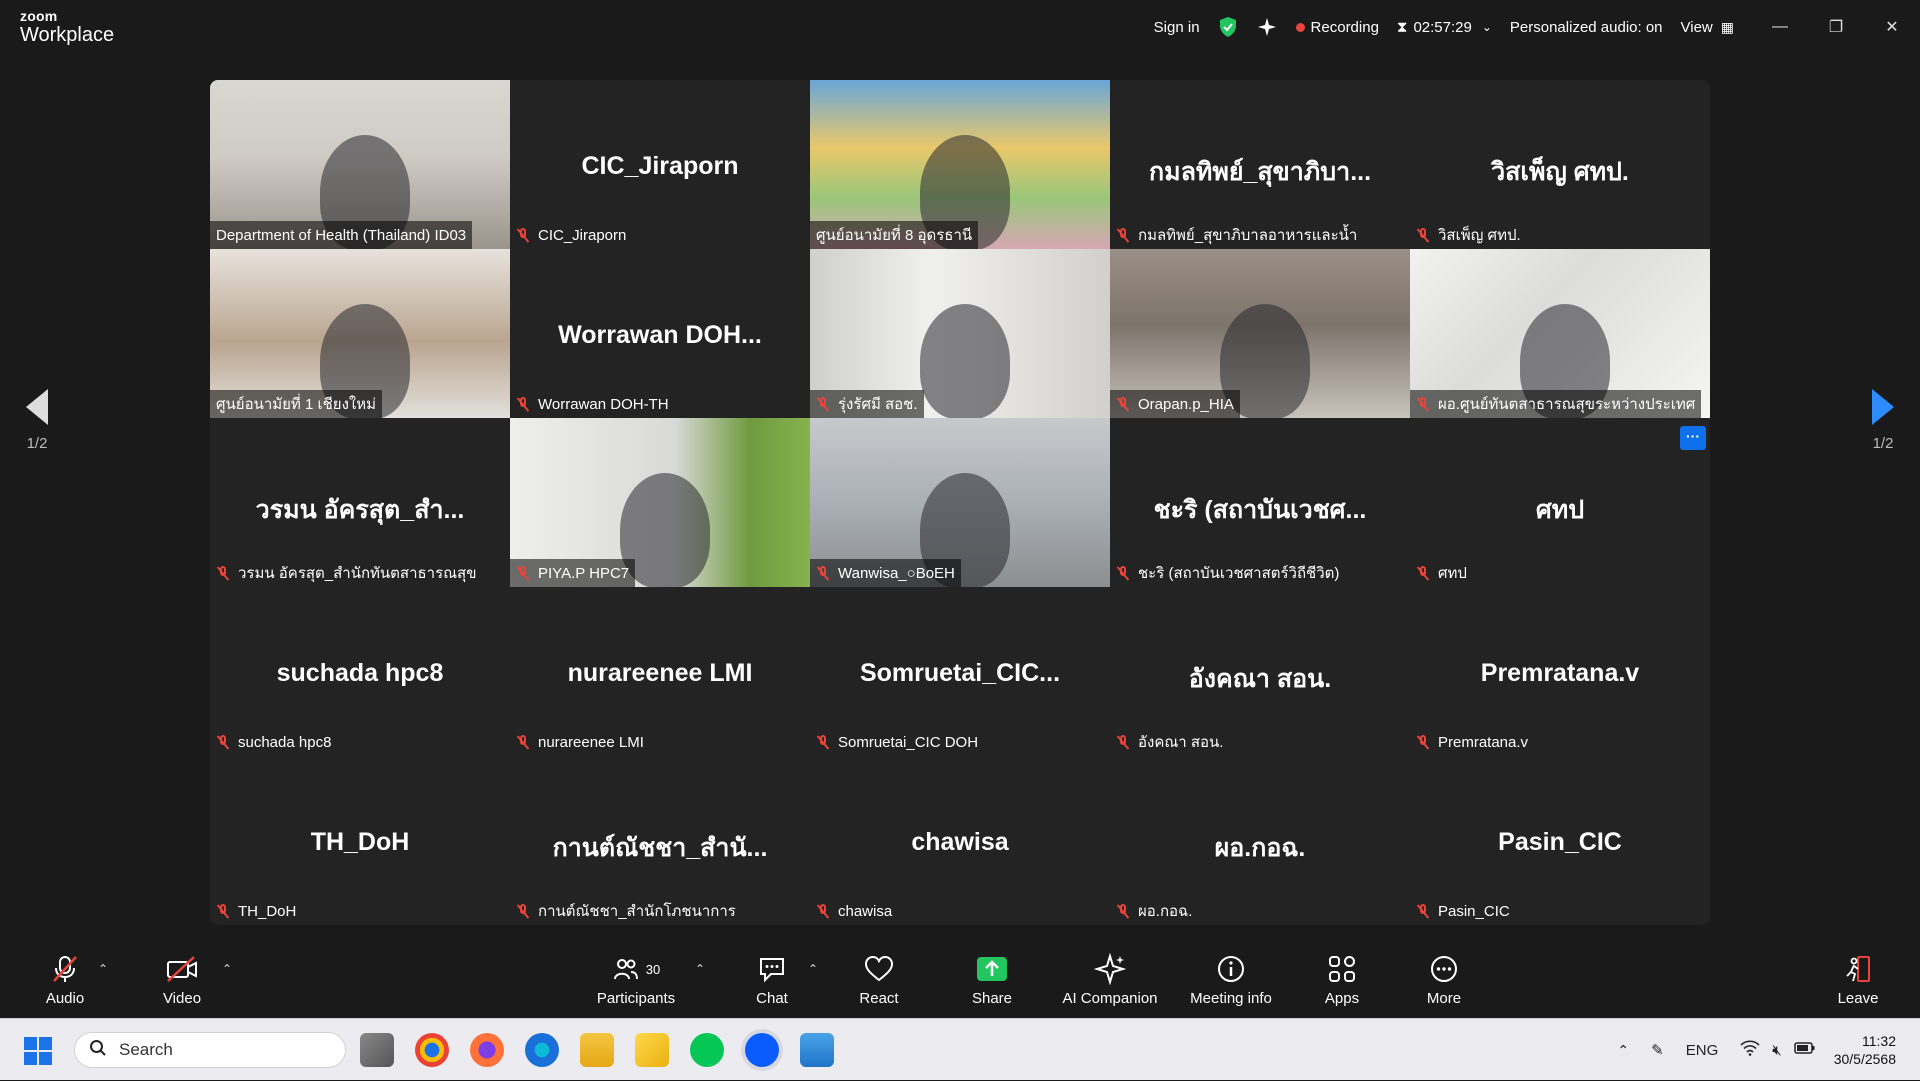 This screenshot has height=1081, width=1920. Describe the element at coordinates (1468, 235) in the screenshot. I see `participant-name-label: วิสเพ็ญ ศทป.` at that location.